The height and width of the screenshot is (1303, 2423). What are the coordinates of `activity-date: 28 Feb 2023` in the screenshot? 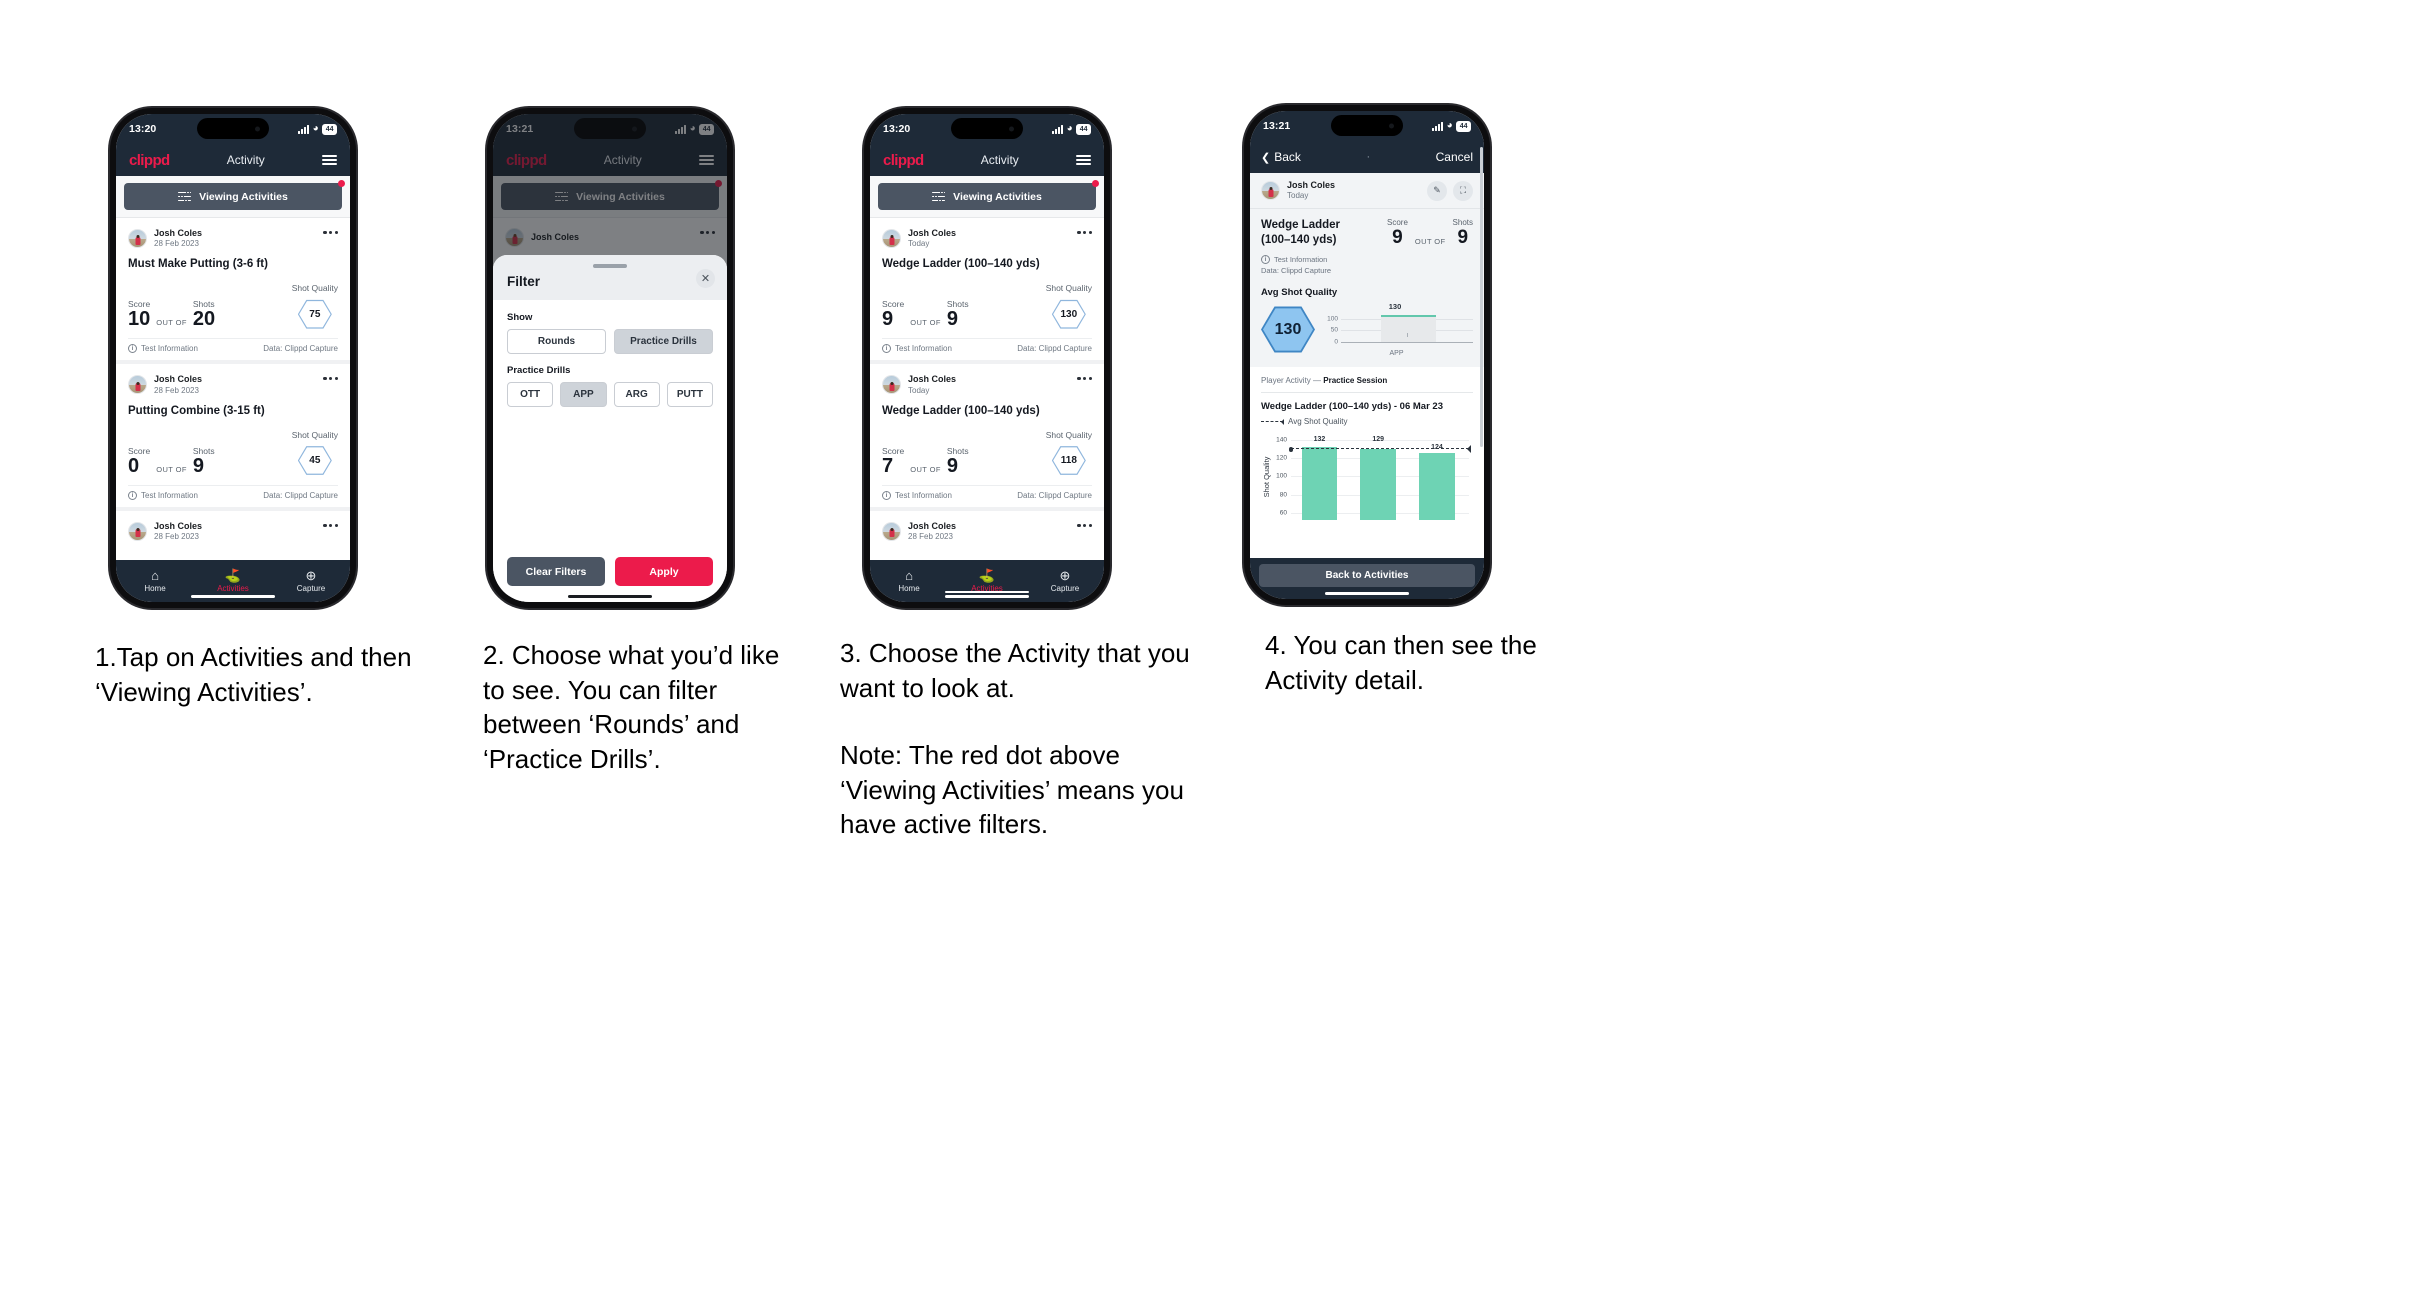 It's located at (176, 244).